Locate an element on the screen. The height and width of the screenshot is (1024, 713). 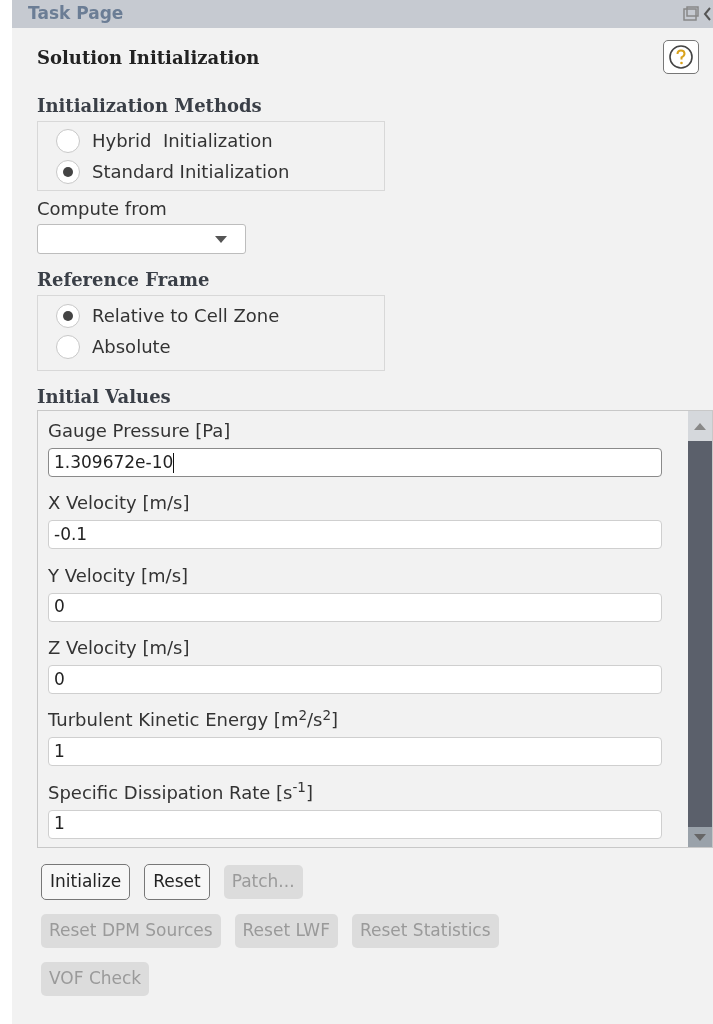
field-label: X Velocity [m/s] is located at coordinates (119, 503).